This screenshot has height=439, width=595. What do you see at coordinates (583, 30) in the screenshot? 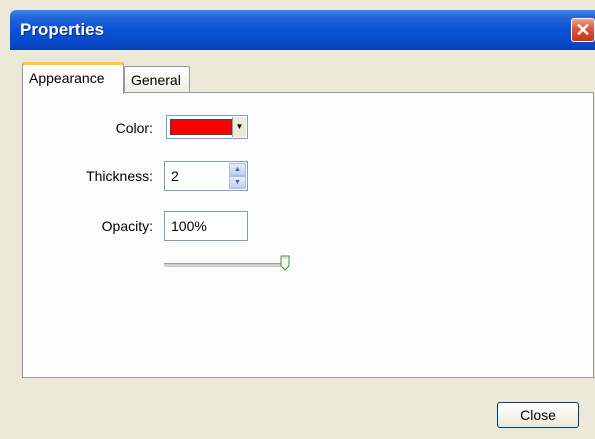
I see `close-icon: ✕` at bounding box center [583, 30].